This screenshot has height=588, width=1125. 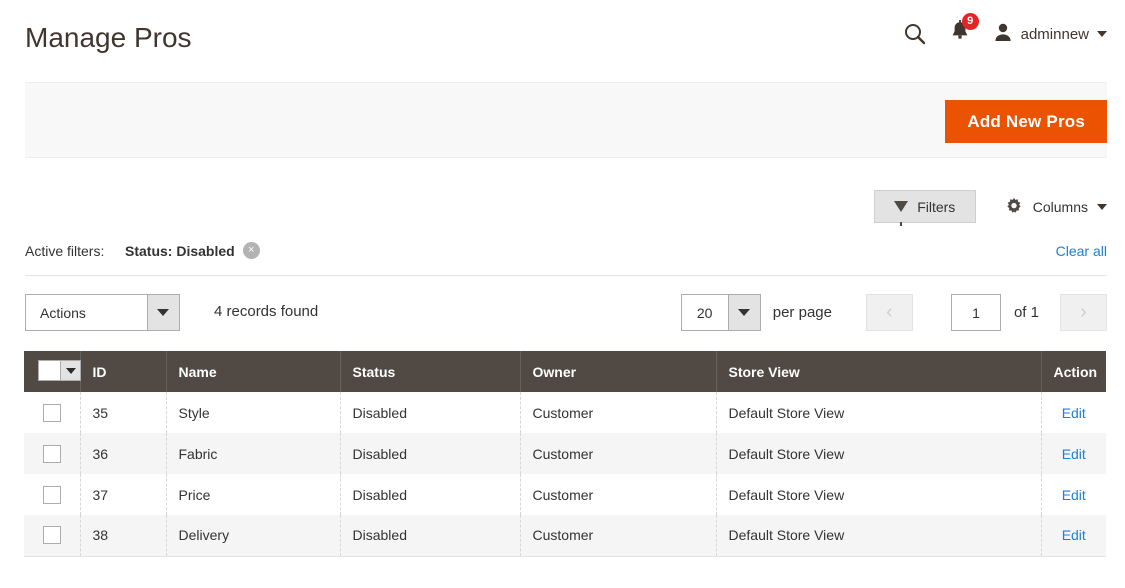 What do you see at coordinates (889, 312) in the screenshot?
I see `previous-page-button: ‹` at bounding box center [889, 312].